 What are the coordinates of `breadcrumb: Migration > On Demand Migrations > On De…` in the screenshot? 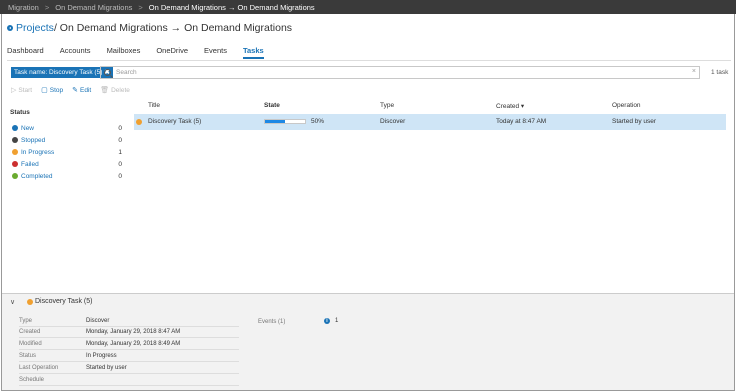 It's located at (368, 7).